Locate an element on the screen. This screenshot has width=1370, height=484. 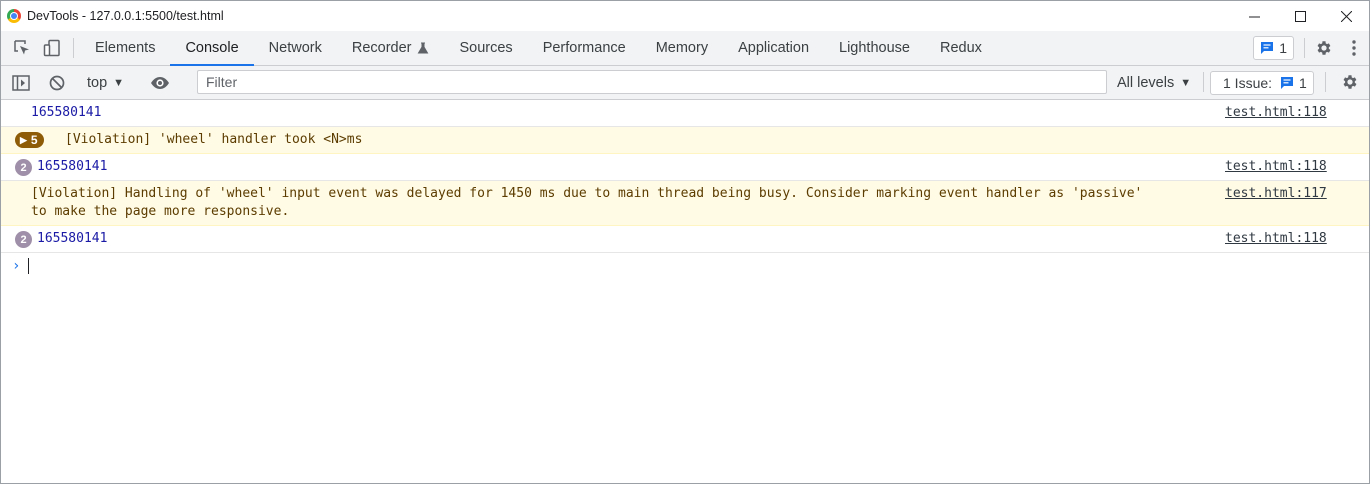
maximize-button is located at coordinates (1300, 16).